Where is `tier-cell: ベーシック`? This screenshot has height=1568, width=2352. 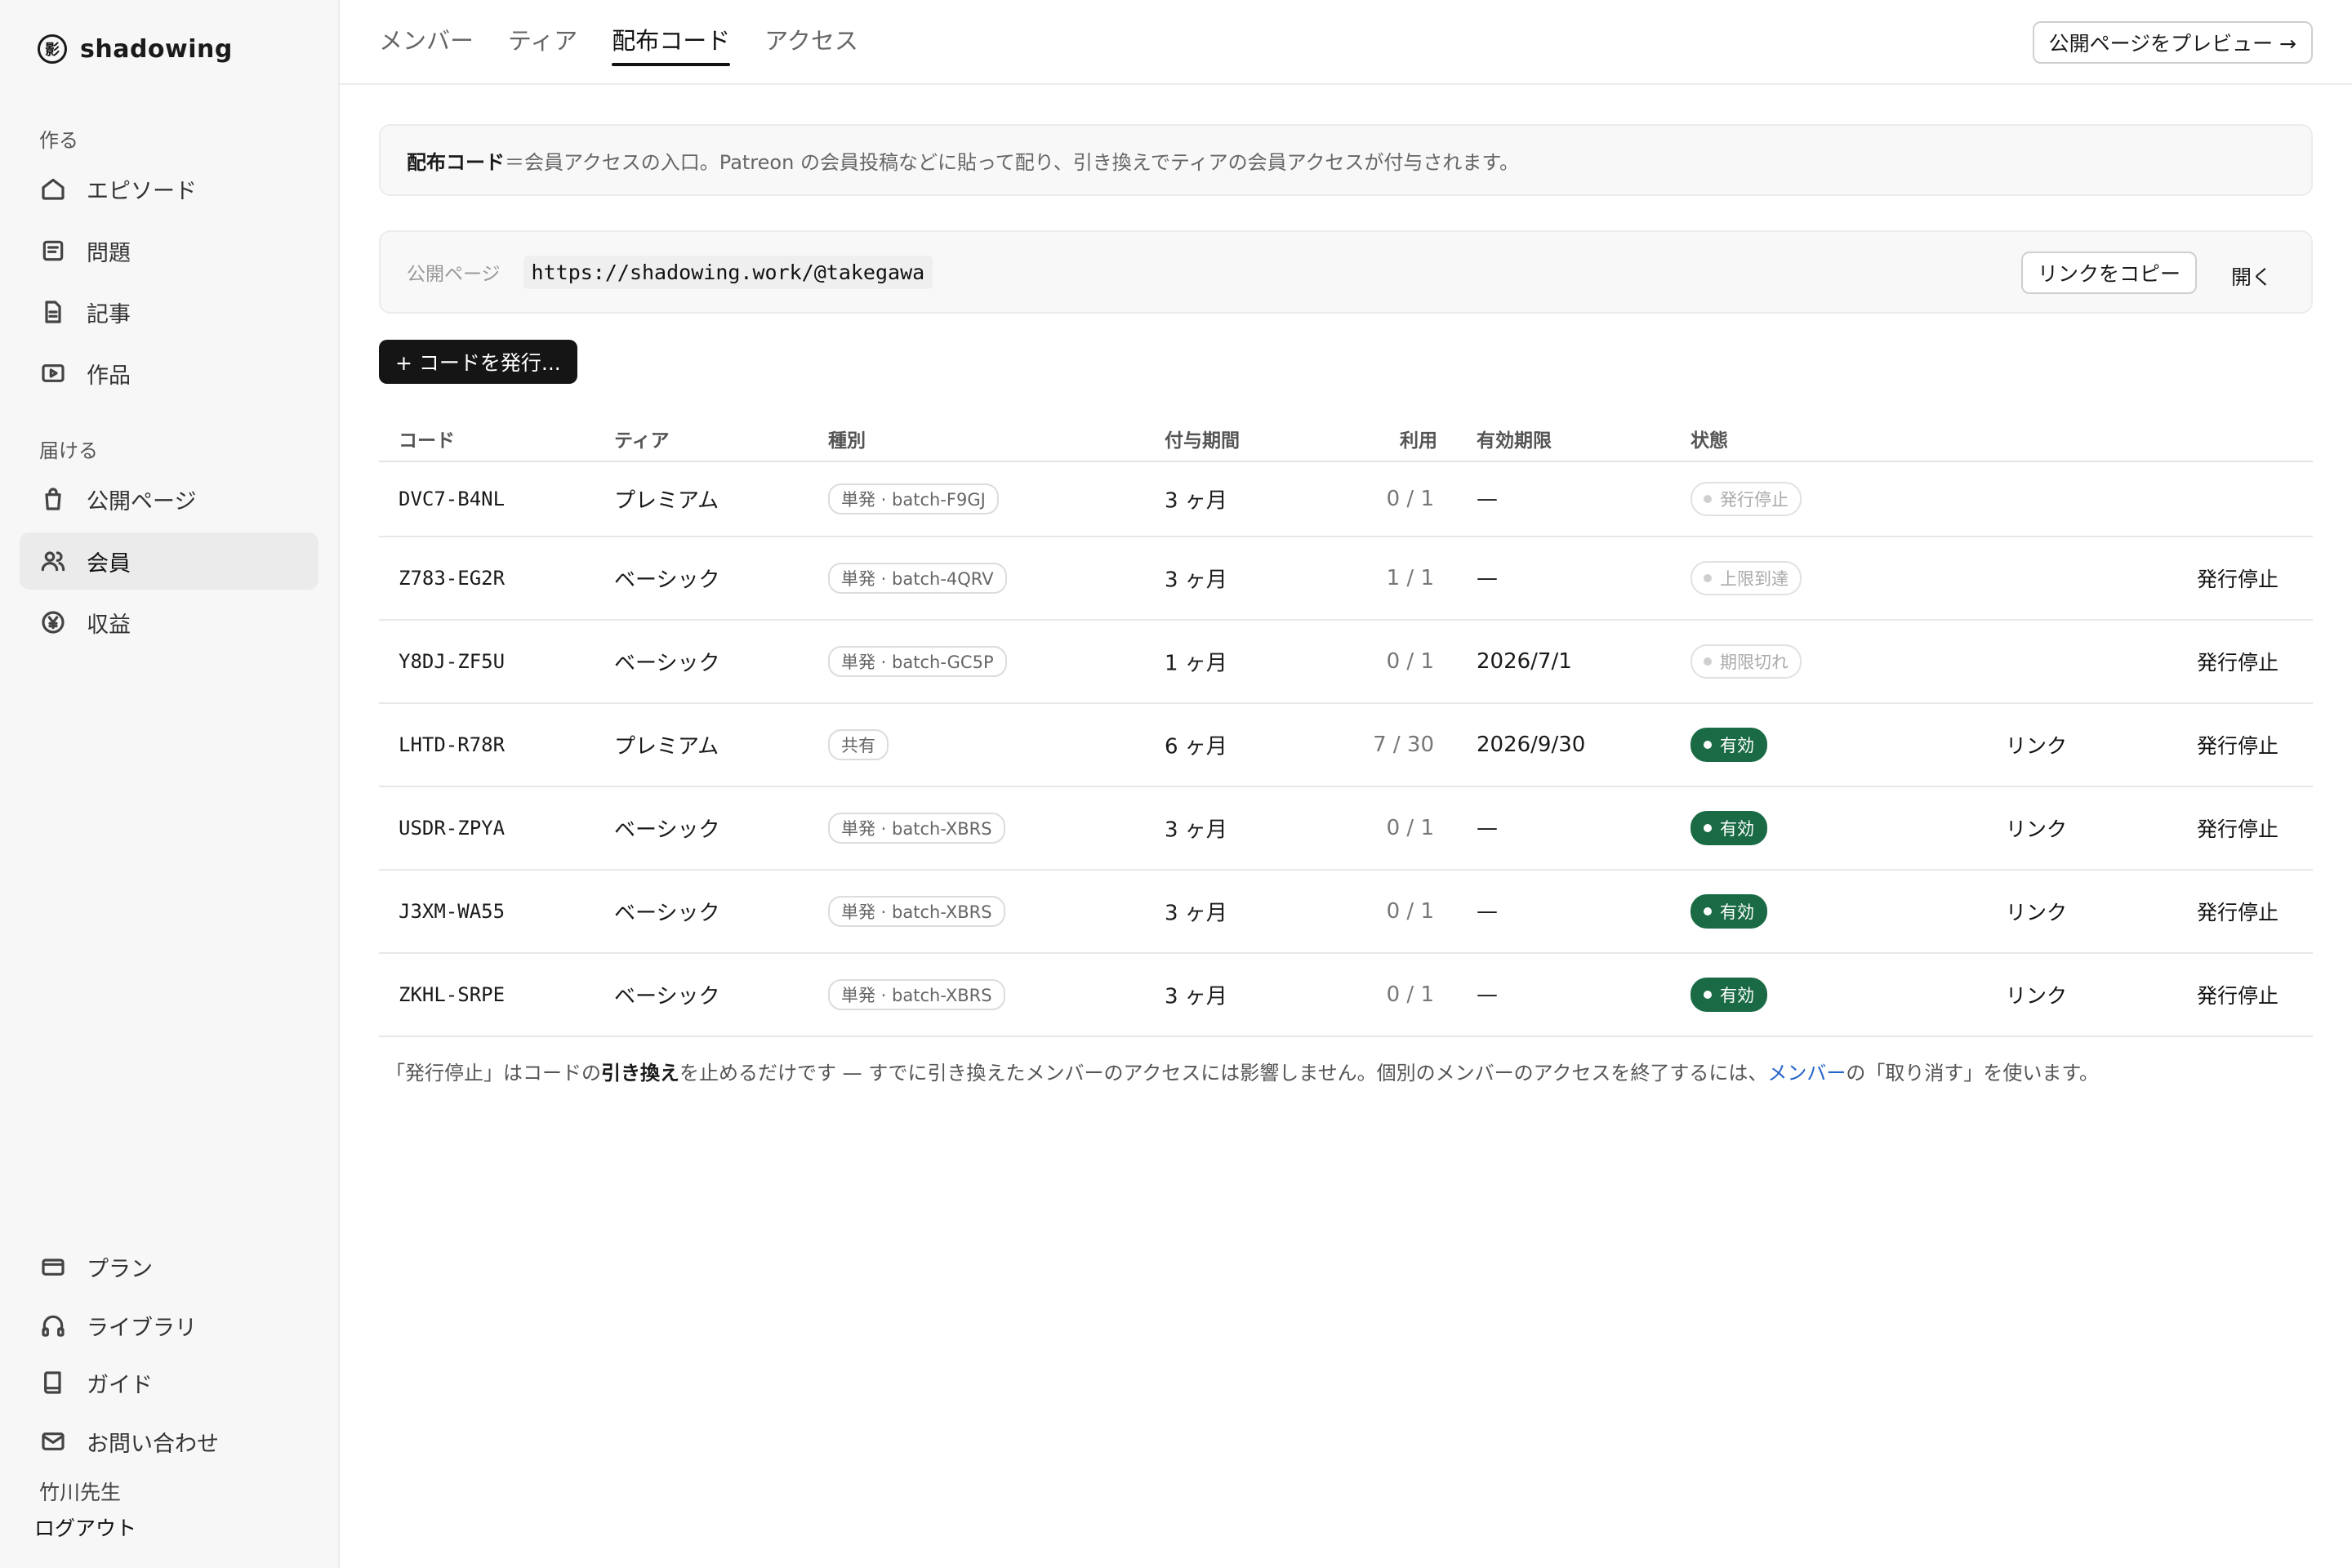 tier-cell: ベーシック is located at coordinates (667, 996).